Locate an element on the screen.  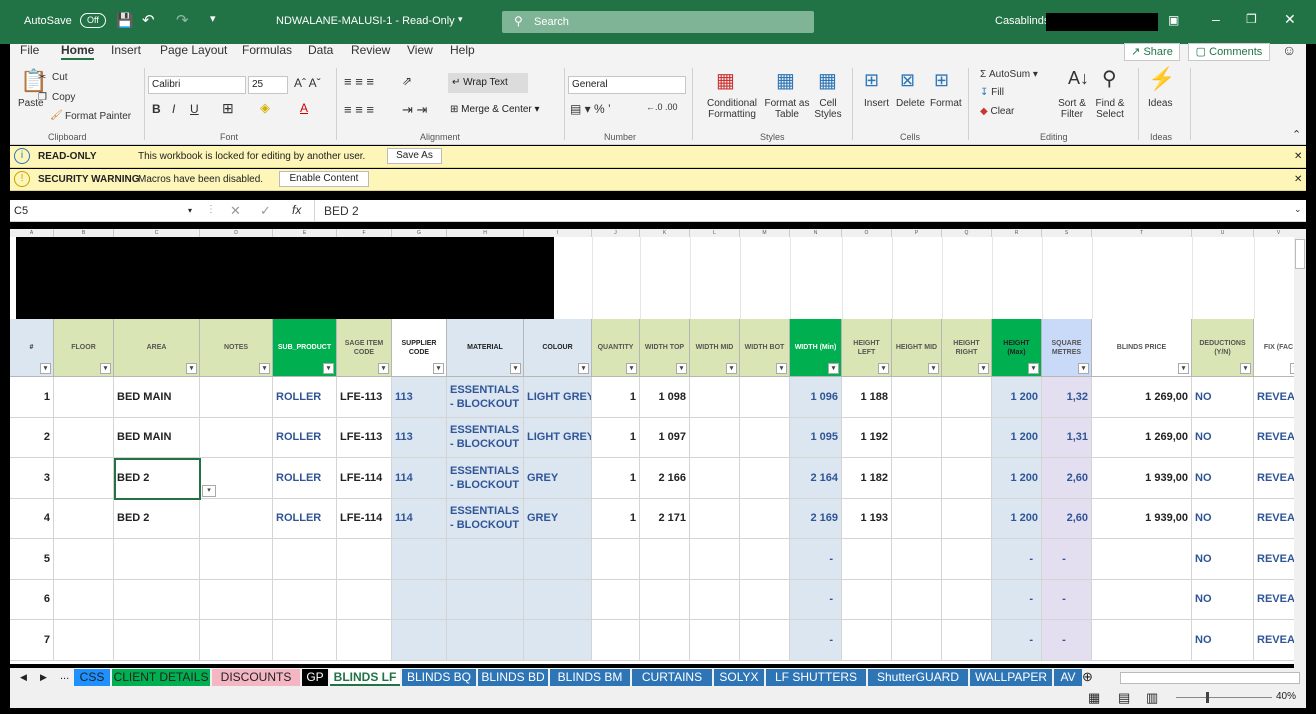
menu-data: Data is located at coordinates (320, 50).